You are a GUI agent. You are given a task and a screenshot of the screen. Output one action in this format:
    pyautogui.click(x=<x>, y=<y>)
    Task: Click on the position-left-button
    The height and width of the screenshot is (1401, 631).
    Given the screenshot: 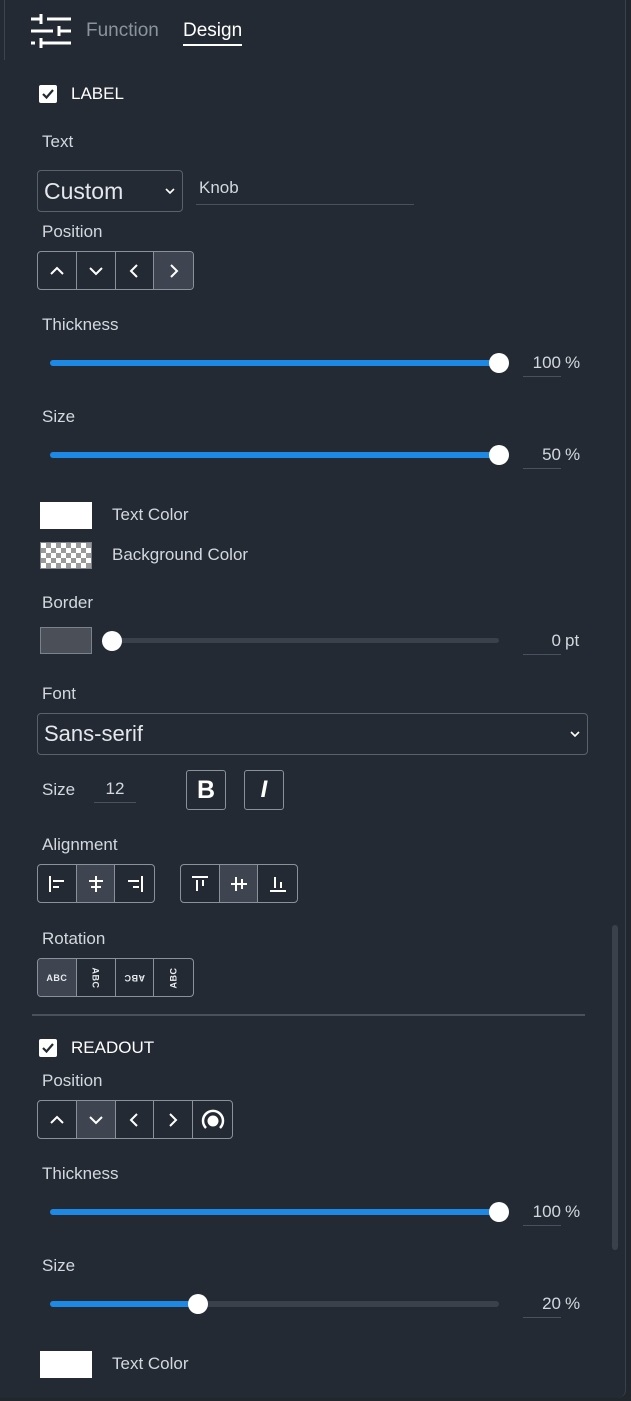 What is the action you would take?
    pyautogui.click(x=135, y=270)
    